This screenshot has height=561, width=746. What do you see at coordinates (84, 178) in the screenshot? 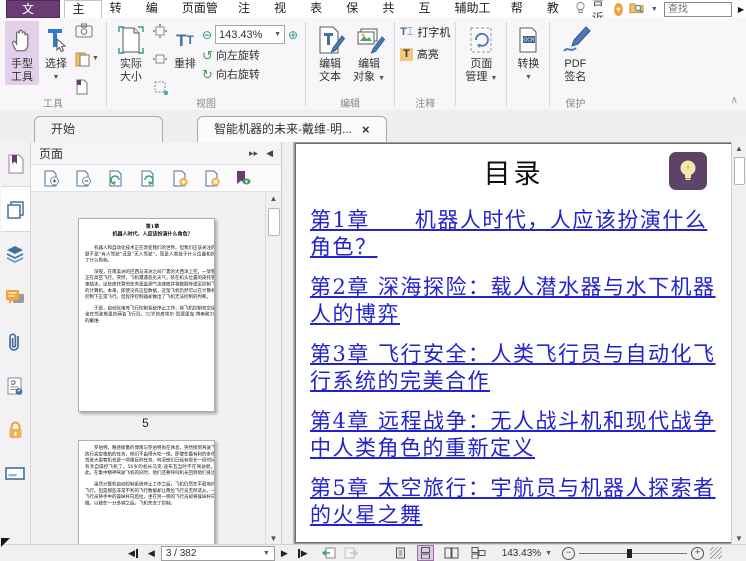
I see `thumbnail-zoom-out-button` at bounding box center [84, 178].